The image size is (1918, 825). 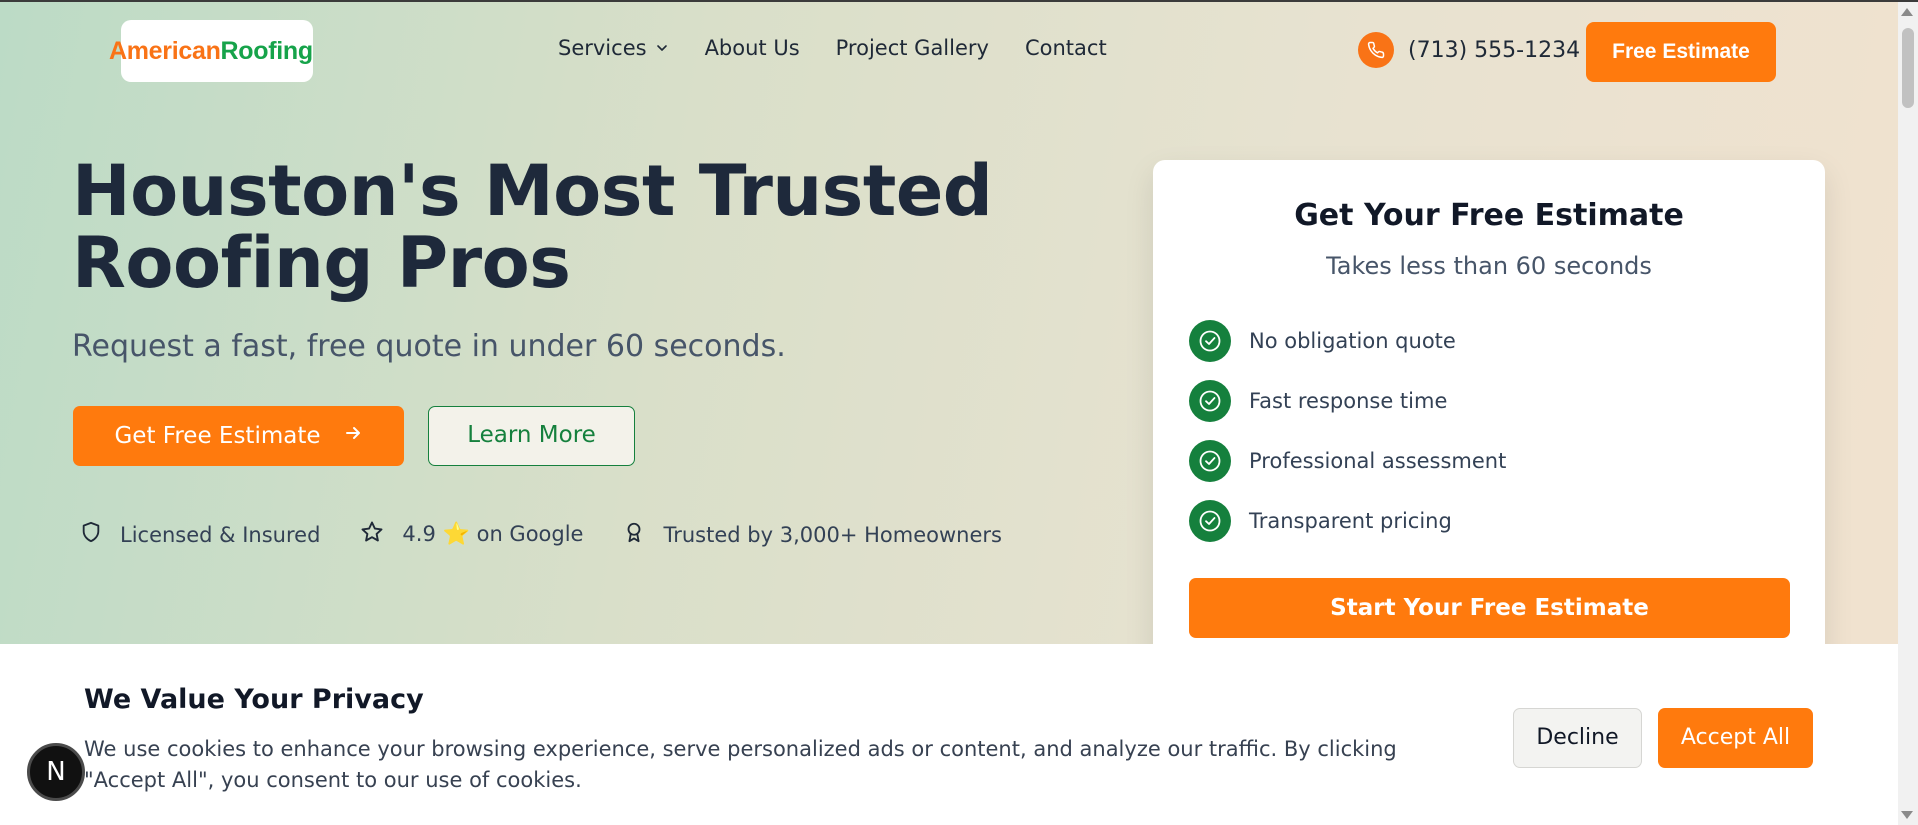 I want to click on scroll-up-arrow-icon, so click(x=1907, y=12).